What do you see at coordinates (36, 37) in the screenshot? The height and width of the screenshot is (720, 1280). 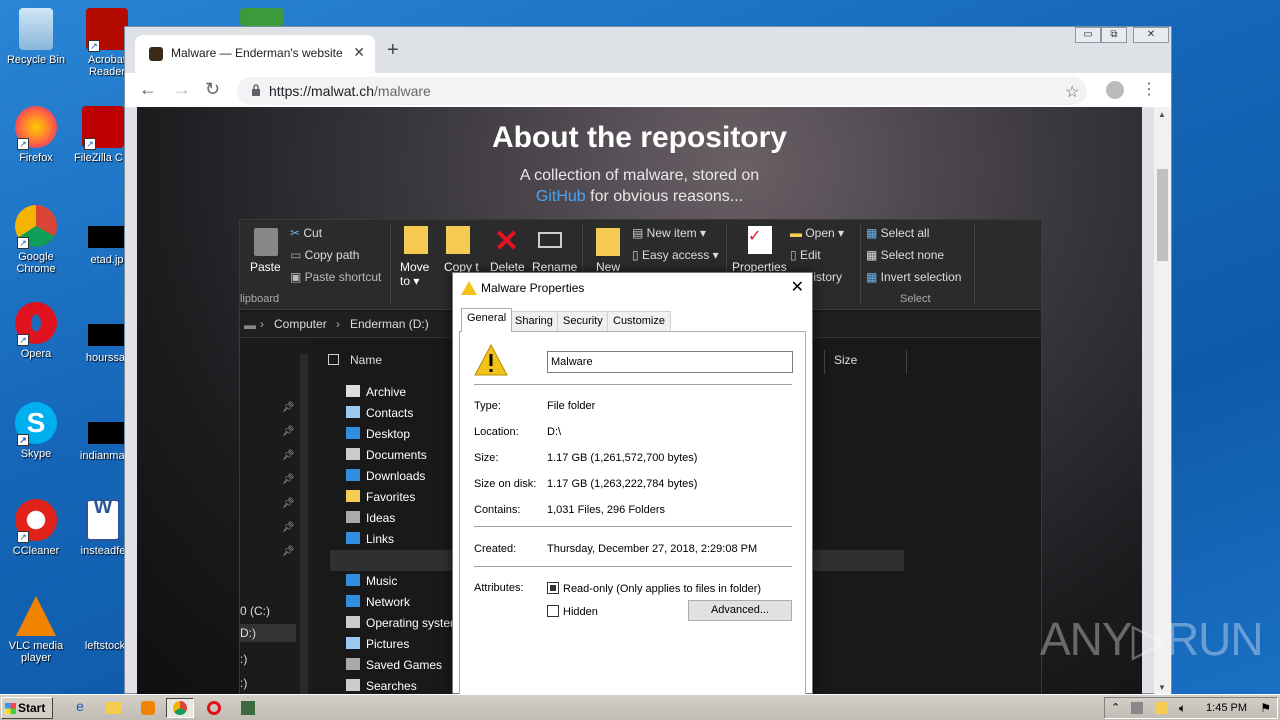 I see `desktop-icon-recycle-bin: Recycle Bin` at bounding box center [36, 37].